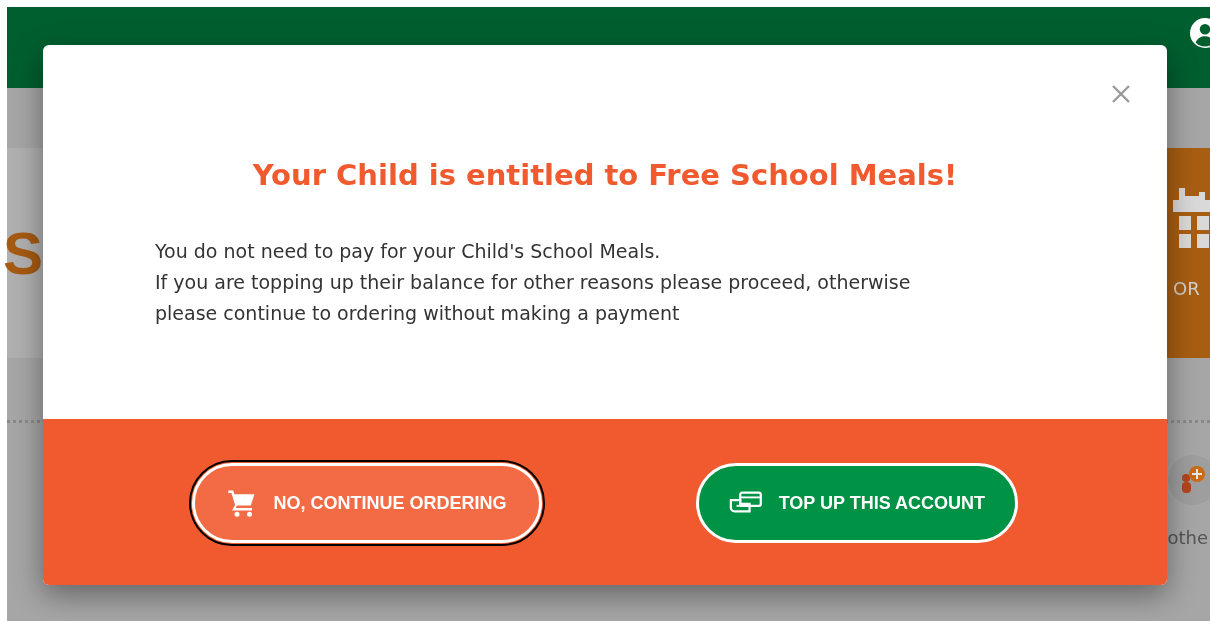 The height and width of the screenshot is (621, 1210). Describe the element at coordinates (1186, 288) in the screenshot. I see `card-label: OR` at that location.